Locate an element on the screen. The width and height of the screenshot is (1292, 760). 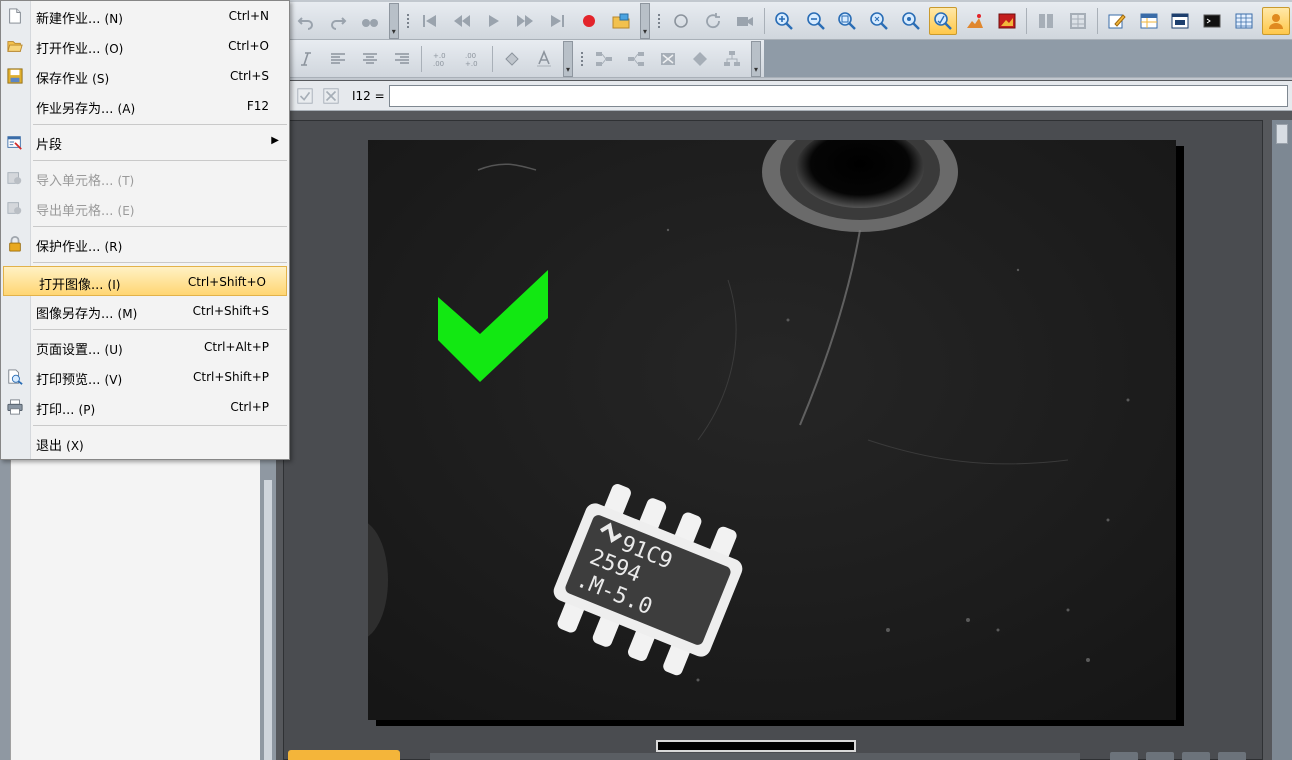
increase-decimal-button: +.0.00 is located at coordinates (441, 59).